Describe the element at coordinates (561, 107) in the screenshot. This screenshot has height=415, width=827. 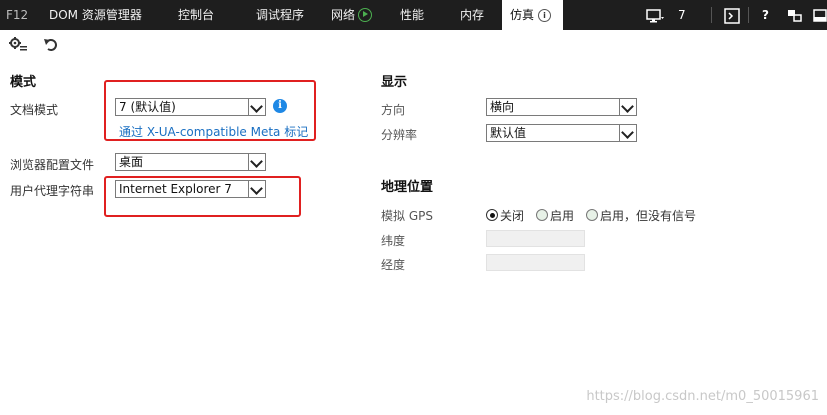
I see `orientation-select: 横向` at that location.